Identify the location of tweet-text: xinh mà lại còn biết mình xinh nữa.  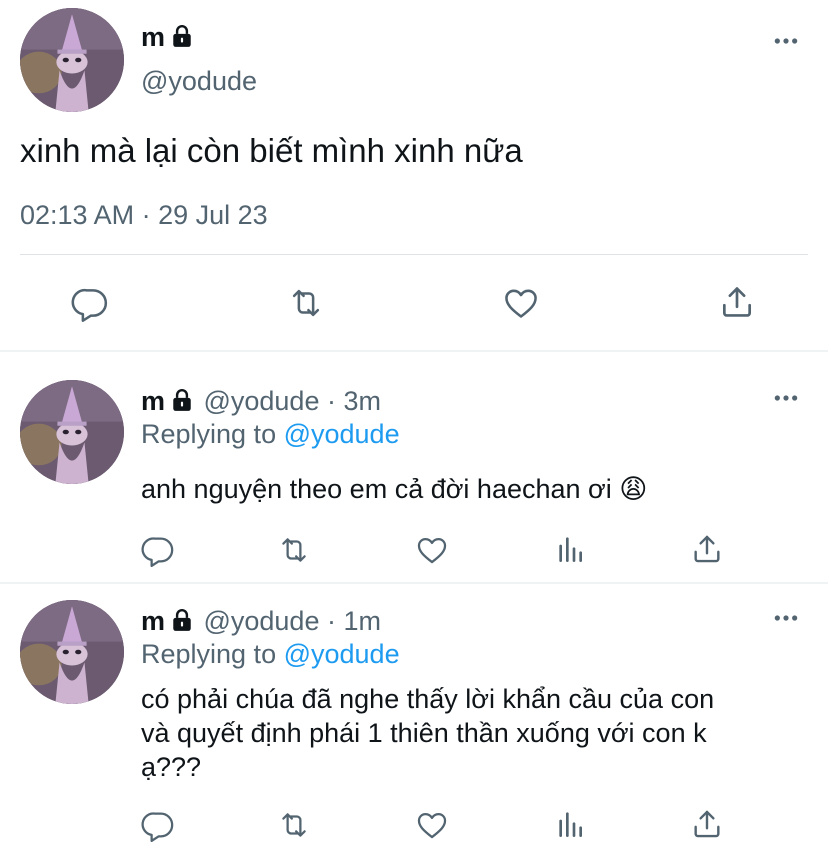
(271, 150).